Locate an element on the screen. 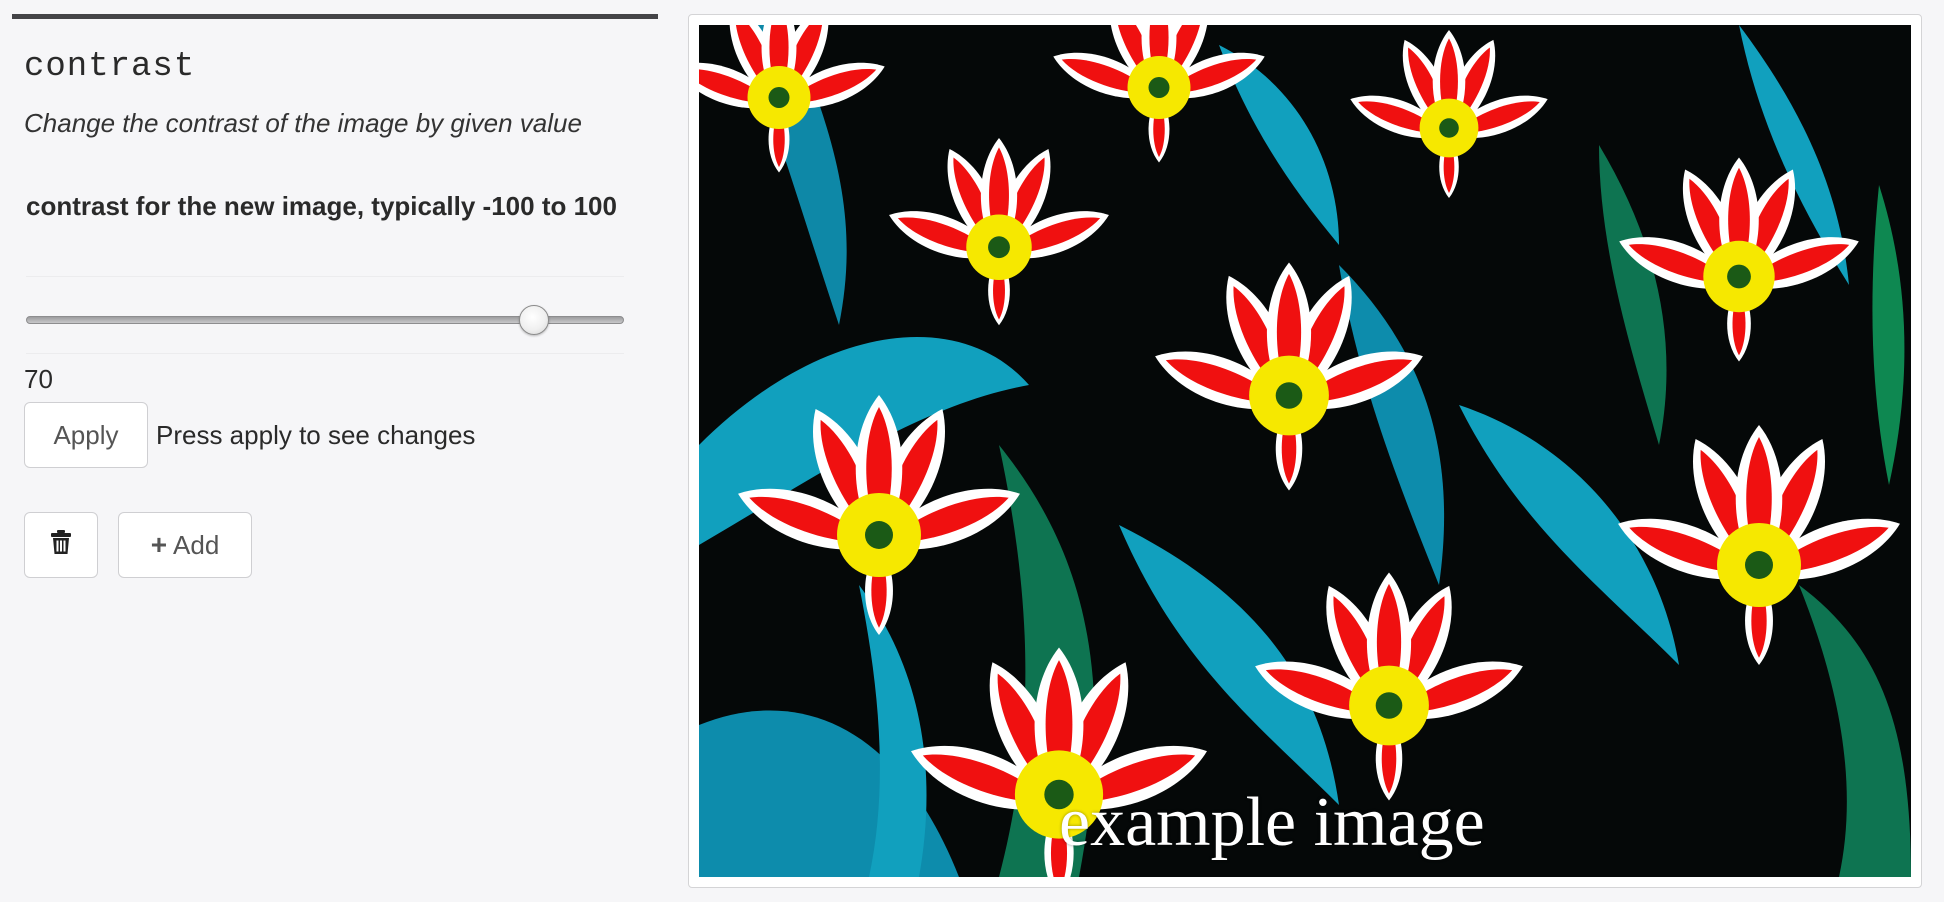  apply-hint: Press apply to see changes is located at coordinates (316, 435).